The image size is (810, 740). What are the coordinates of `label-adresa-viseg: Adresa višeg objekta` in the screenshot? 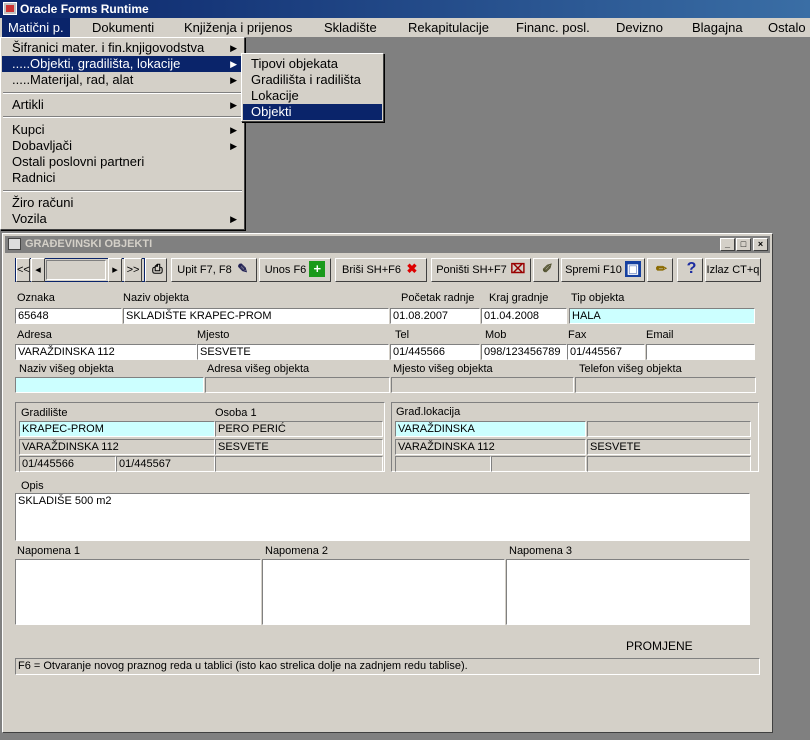 It's located at (258, 369).